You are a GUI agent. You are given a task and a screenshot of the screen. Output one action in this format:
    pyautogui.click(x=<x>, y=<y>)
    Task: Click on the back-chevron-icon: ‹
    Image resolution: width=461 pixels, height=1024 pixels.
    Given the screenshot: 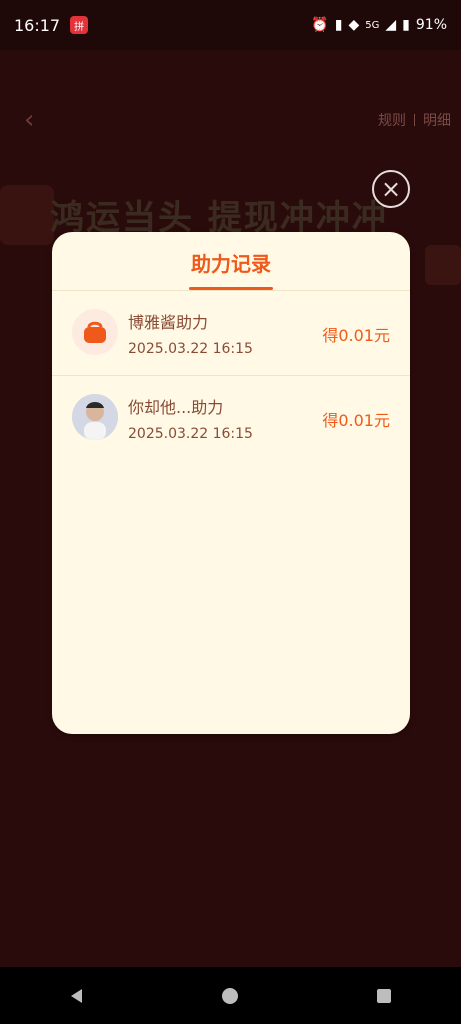 What is the action you would take?
    pyautogui.click(x=34, y=120)
    